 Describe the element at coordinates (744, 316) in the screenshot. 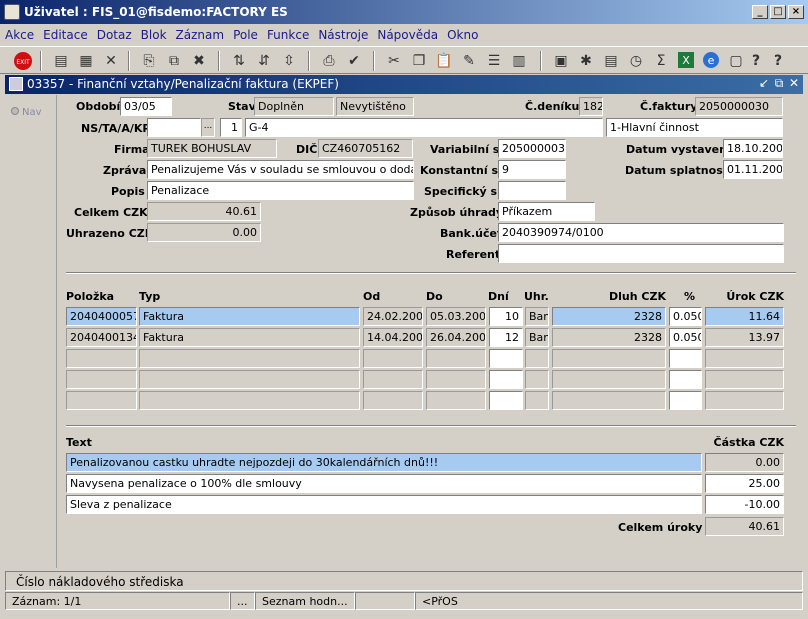

I see `cell-urok: 11.64` at that location.